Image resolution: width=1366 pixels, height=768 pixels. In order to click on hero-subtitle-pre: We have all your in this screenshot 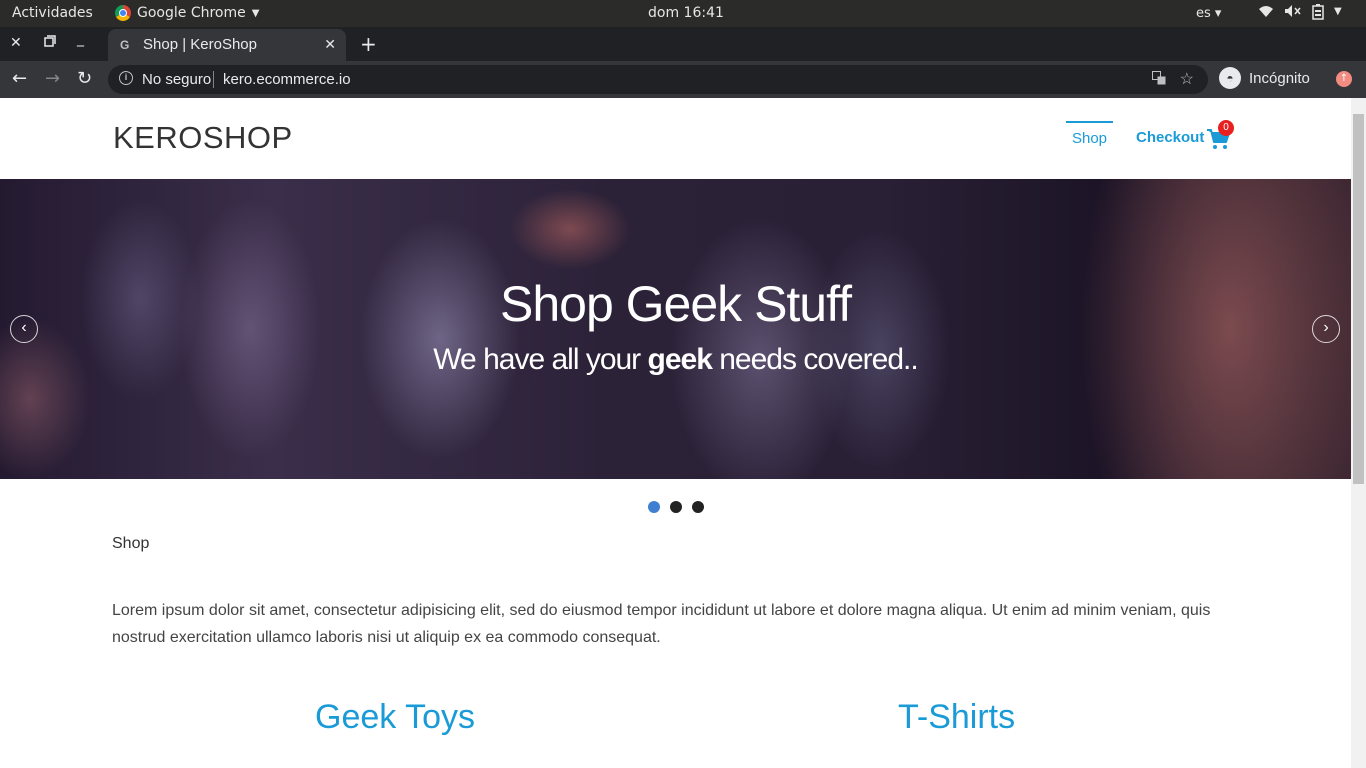, I will do `click(540, 359)`.